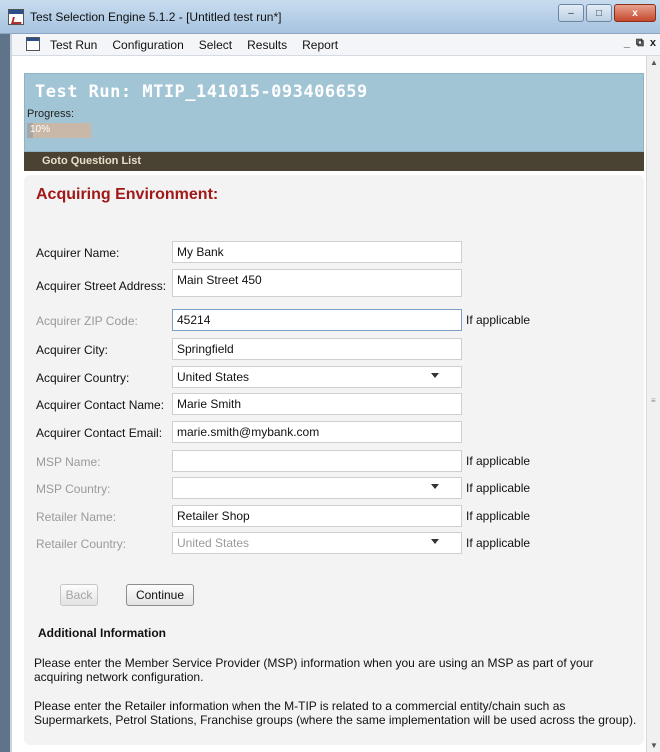 The height and width of the screenshot is (752, 660). I want to click on msp-country-label: MSP Country:, so click(73, 489).